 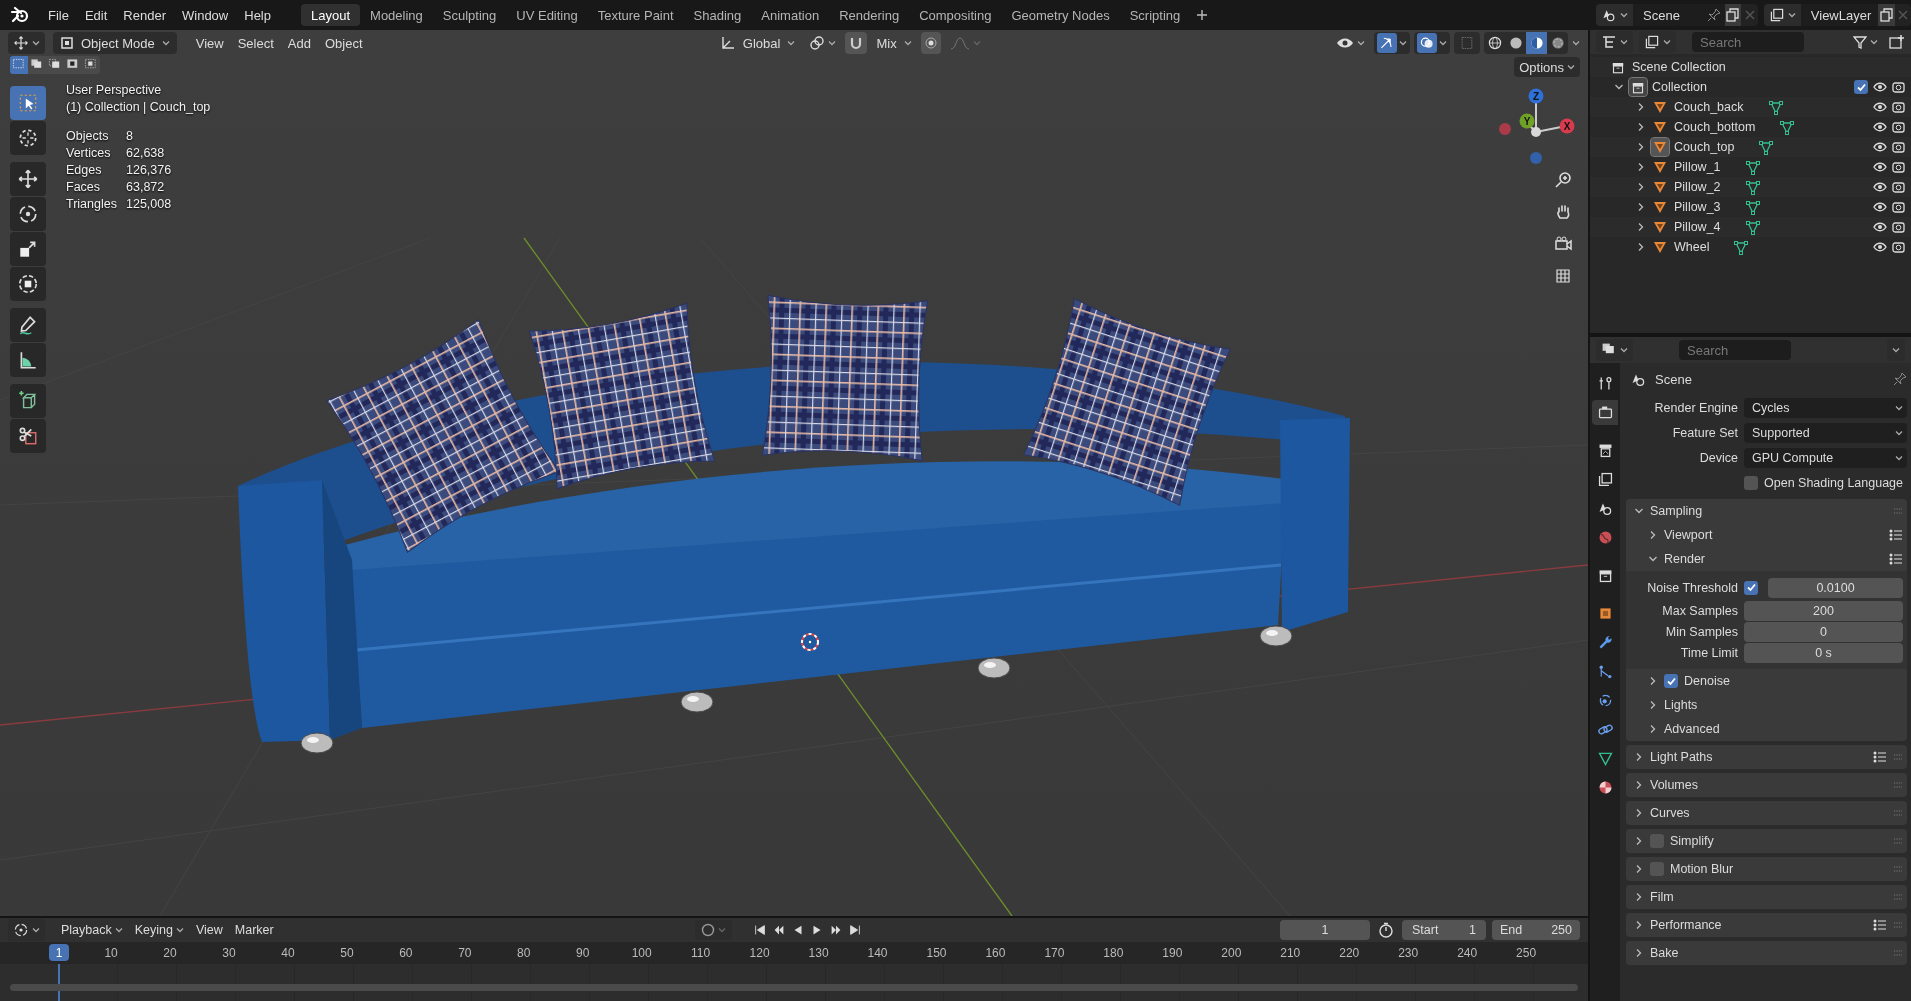 What do you see at coordinates (1692, 247) in the screenshot?
I see `outliner-object-name: Wheel` at bounding box center [1692, 247].